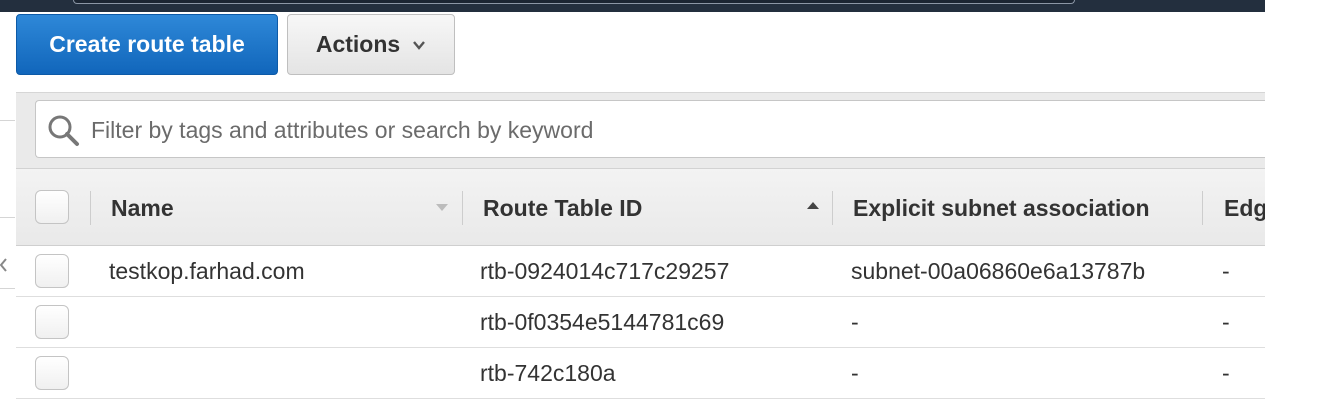 This screenshot has width=1339, height=412. I want to click on sidebar-collapse-handle, so click(3, 265).